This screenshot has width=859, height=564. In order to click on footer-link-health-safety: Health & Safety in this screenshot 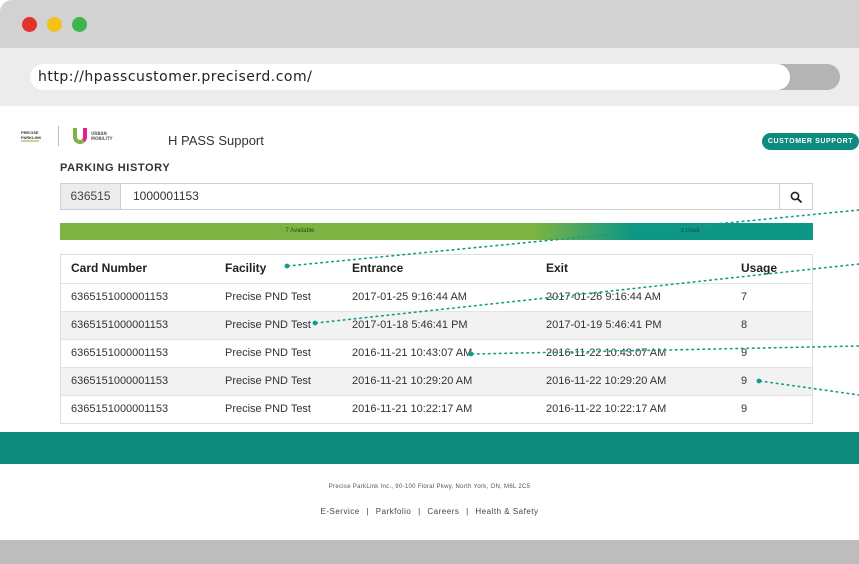, I will do `click(506, 511)`.